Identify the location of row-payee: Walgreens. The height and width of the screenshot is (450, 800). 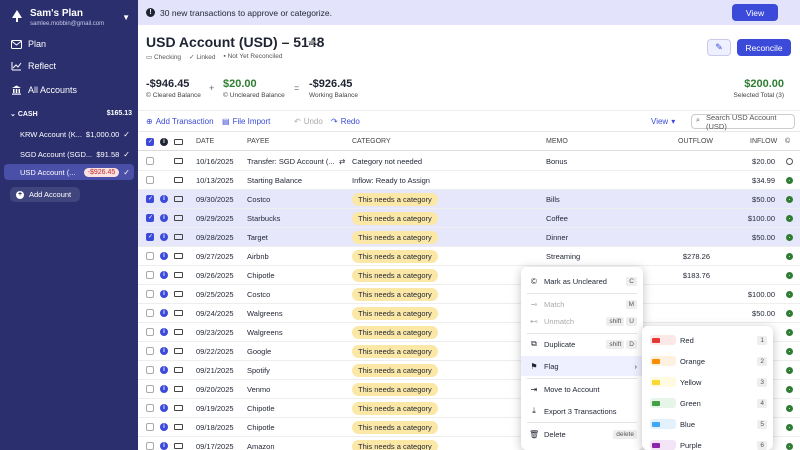
(265, 332).